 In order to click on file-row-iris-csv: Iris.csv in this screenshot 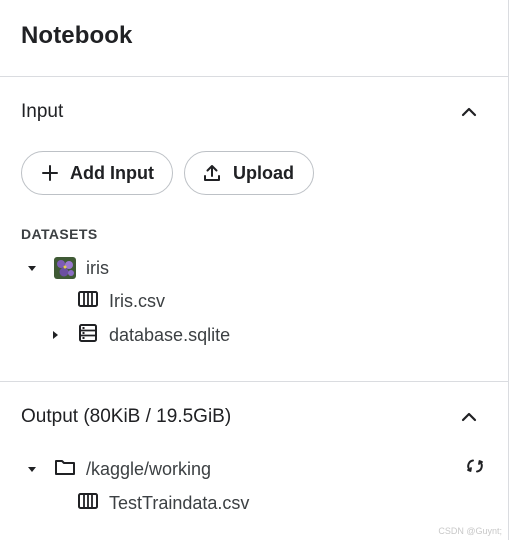, I will do `click(121, 301)`.